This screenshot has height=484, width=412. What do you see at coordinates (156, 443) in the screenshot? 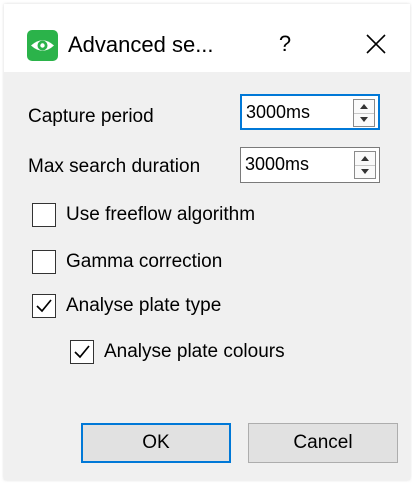
I see `ok-button: OK` at bounding box center [156, 443].